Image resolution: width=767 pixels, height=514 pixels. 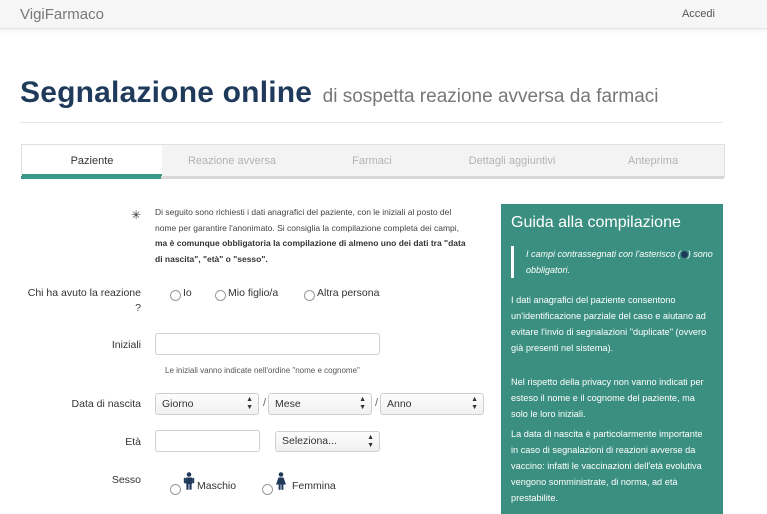 What do you see at coordinates (596, 222) in the screenshot?
I see `guide-title: Guida alla compilazione` at bounding box center [596, 222].